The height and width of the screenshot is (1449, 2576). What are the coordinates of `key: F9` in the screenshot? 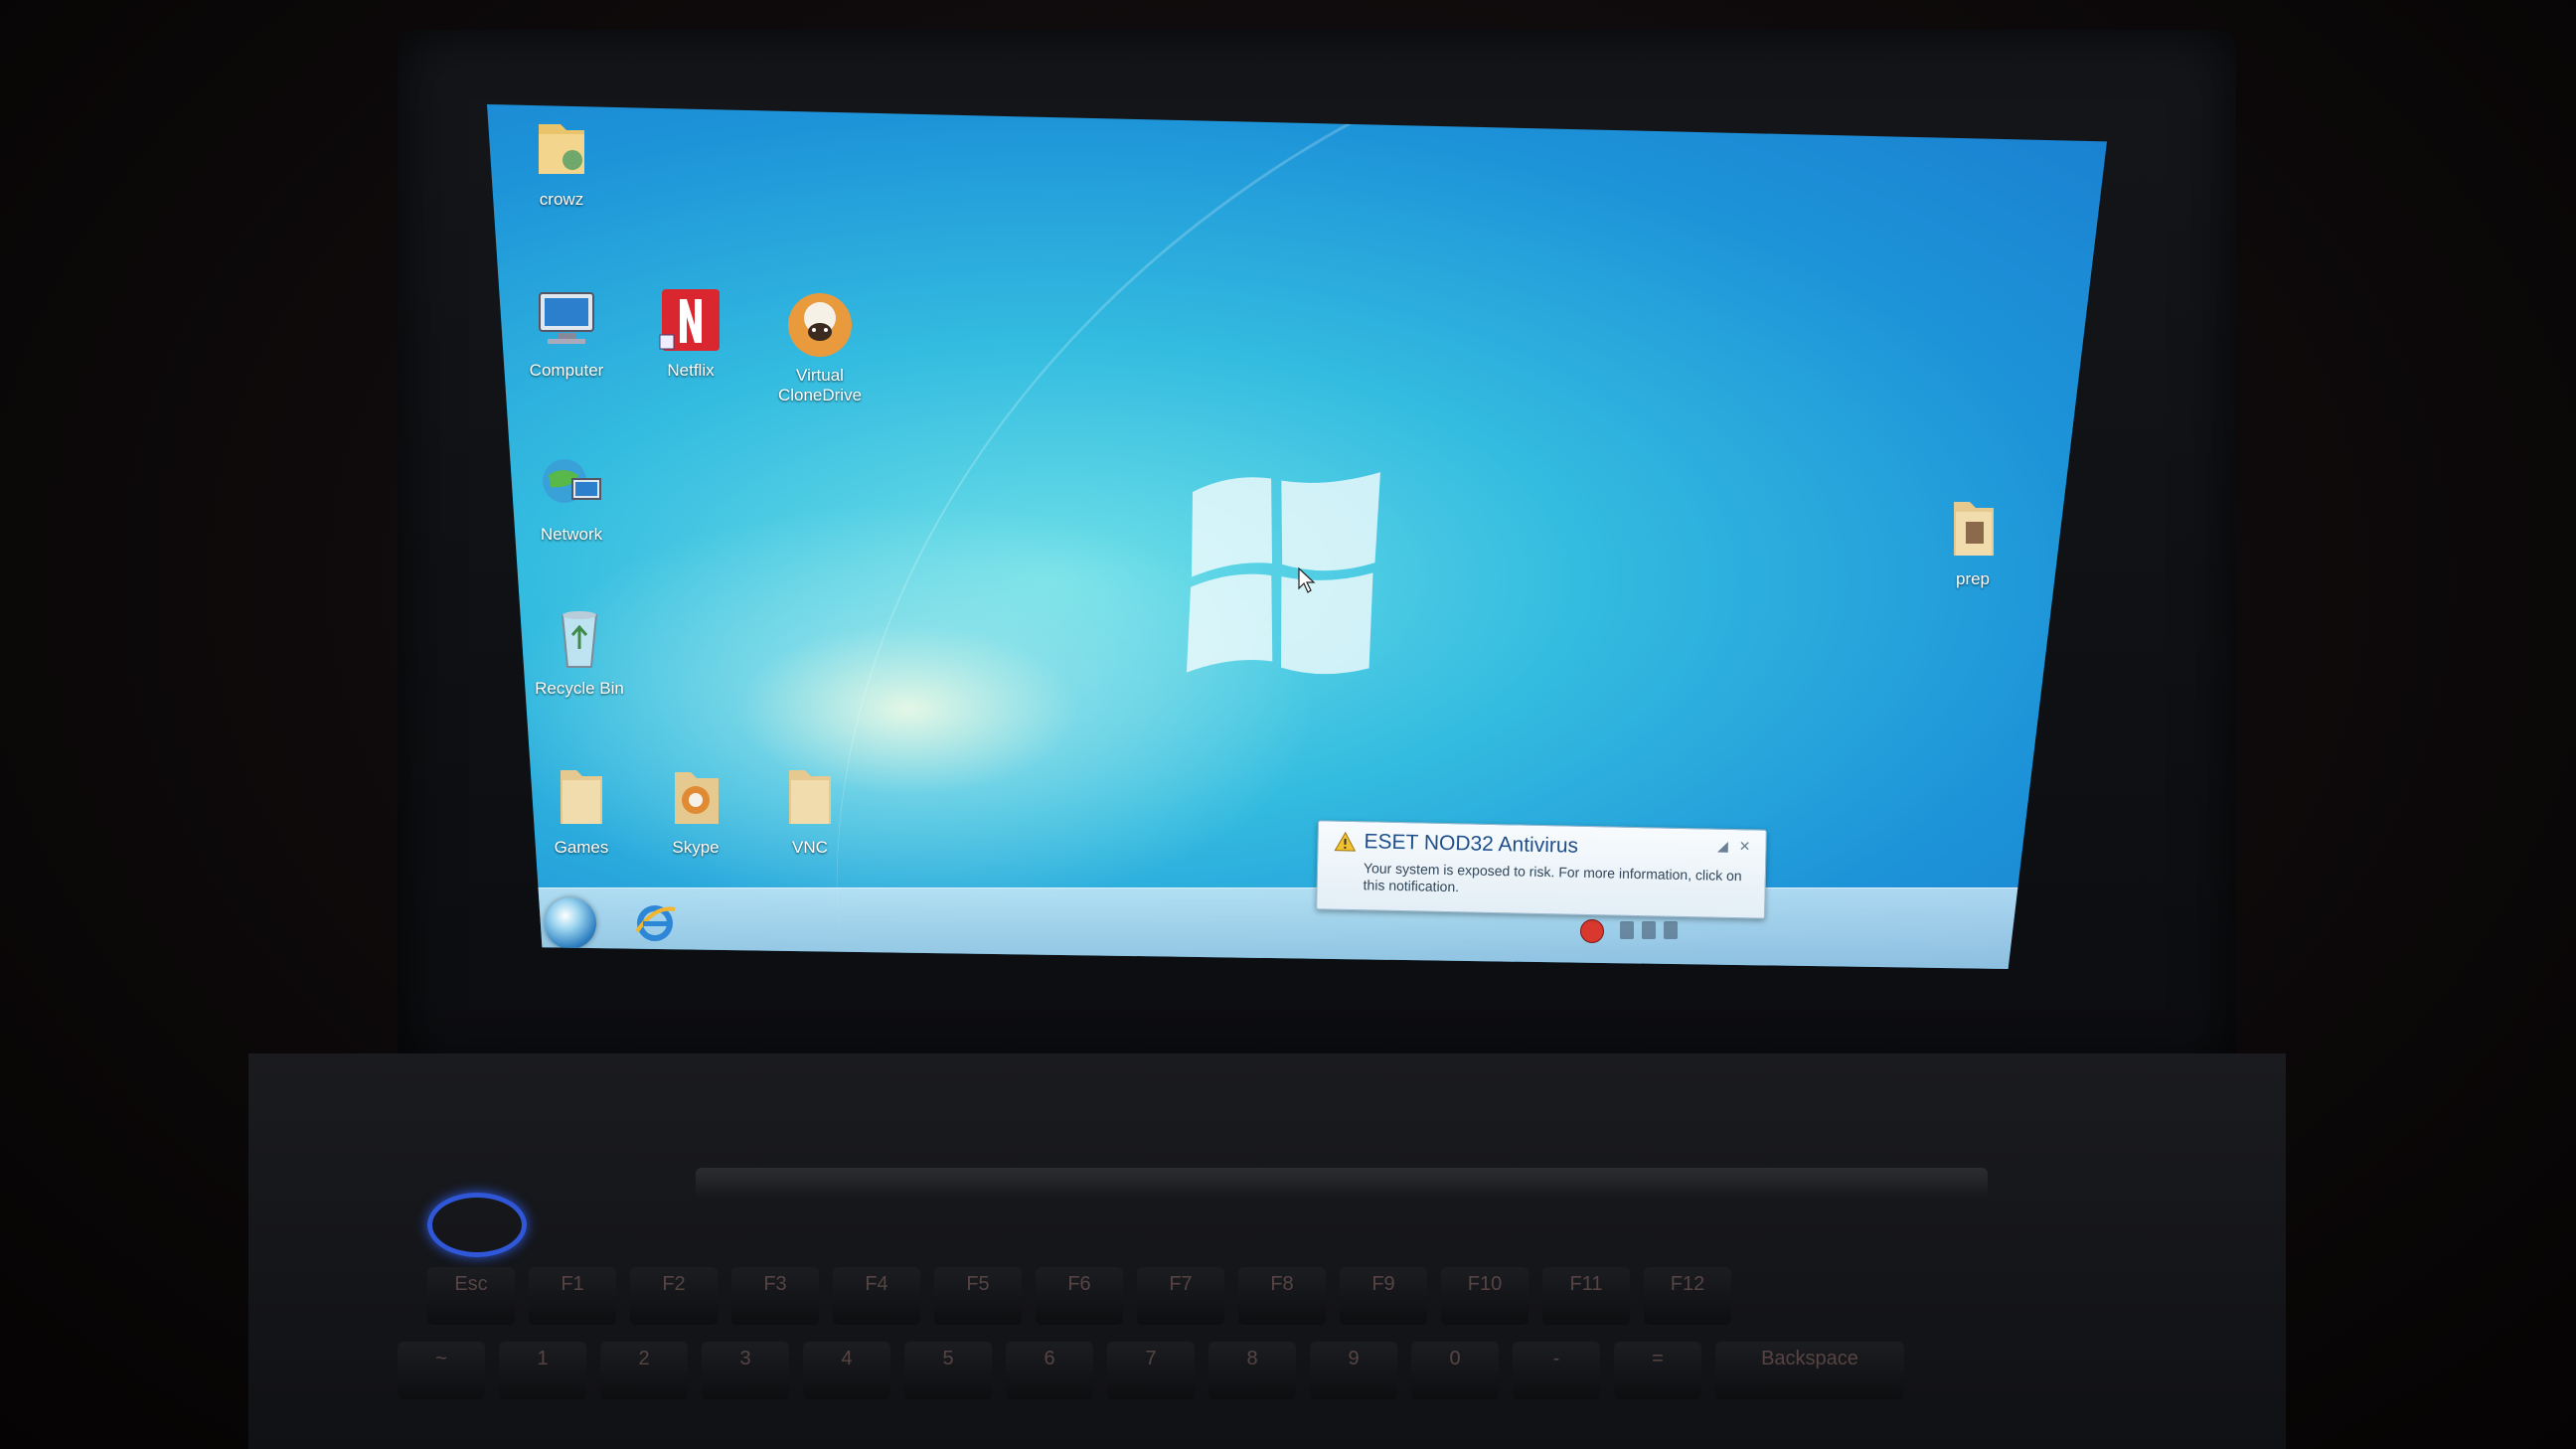 It's located at (1383, 1296).